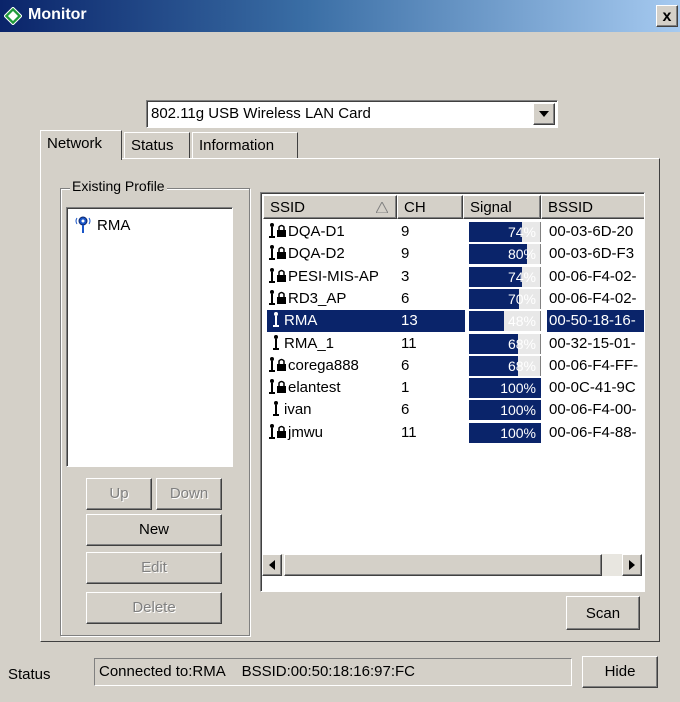  What do you see at coordinates (453, 254) in the screenshot?
I see `network-row: DQA-D2 9 80% 00-03-6D-F3` at bounding box center [453, 254].